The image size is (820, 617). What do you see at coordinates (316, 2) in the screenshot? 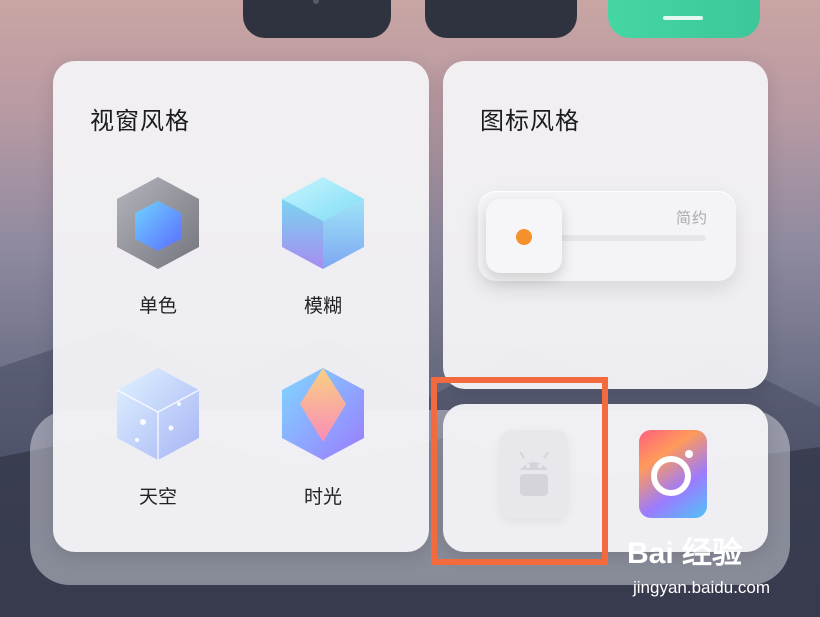
I see `indicator-dot` at bounding box center [316, 2].